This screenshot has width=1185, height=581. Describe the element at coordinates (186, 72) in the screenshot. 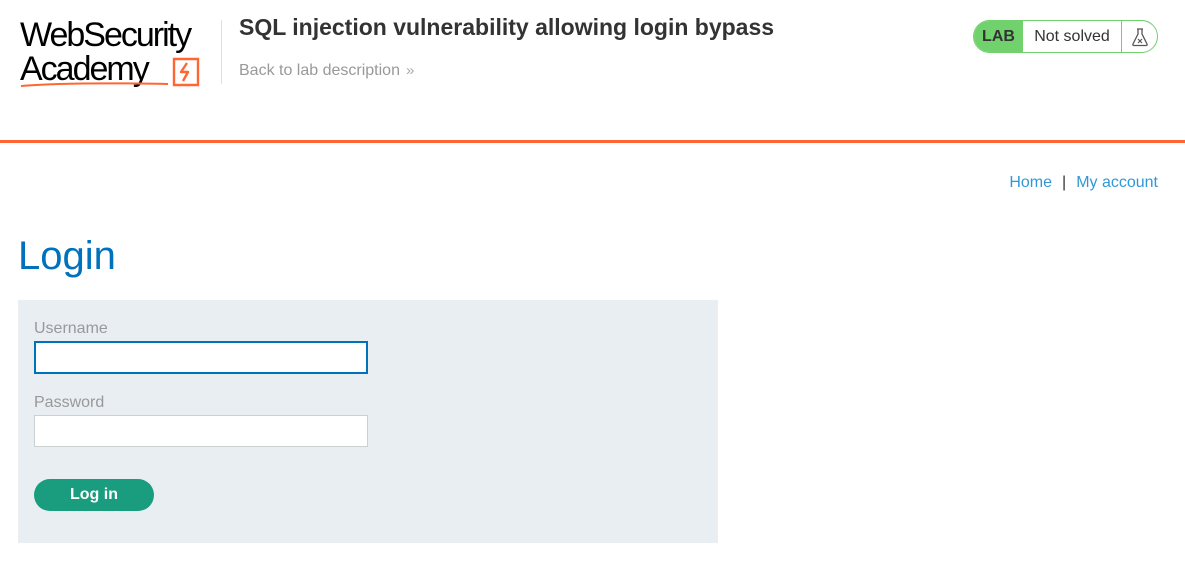

I see `logo-bolt-icon` at that location.